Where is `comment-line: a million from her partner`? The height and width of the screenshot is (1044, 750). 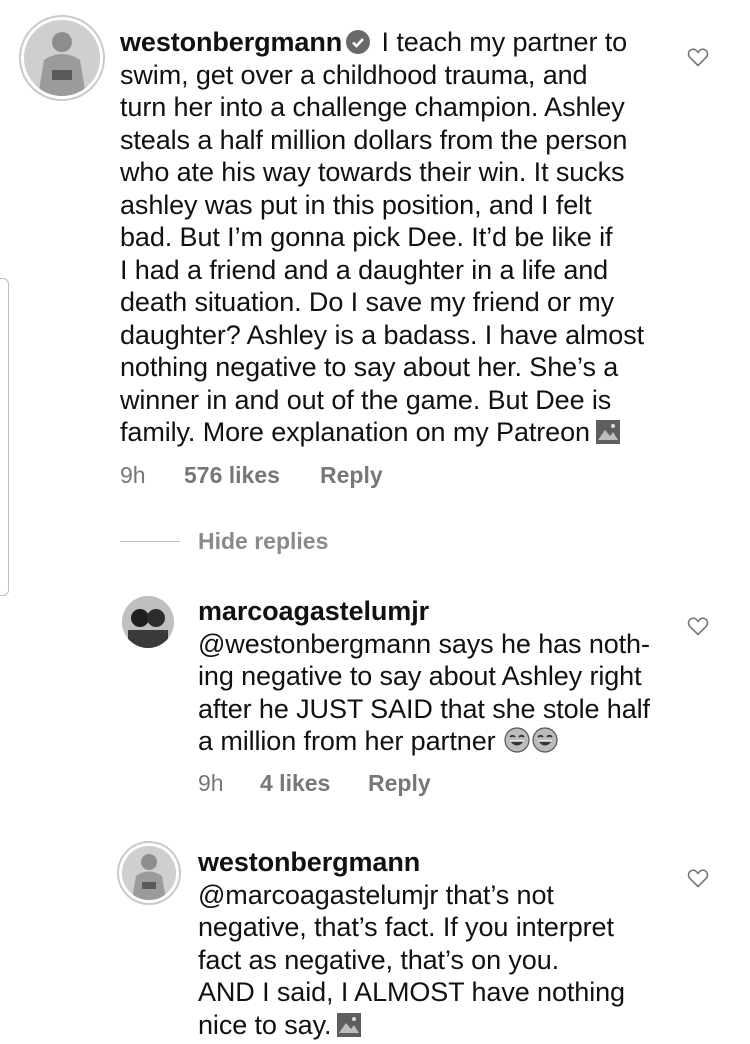 comment-line: a million from her partner is located at coordinates (347, 741).